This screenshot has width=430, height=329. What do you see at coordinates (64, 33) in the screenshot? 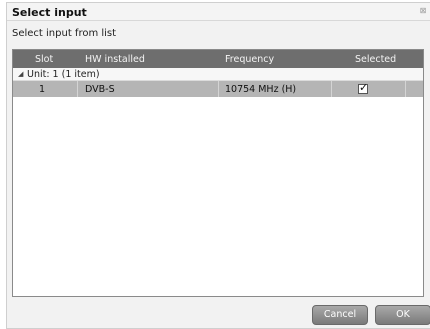
I see `instruction-text: Select input from list` at bounding box center [64, 33].